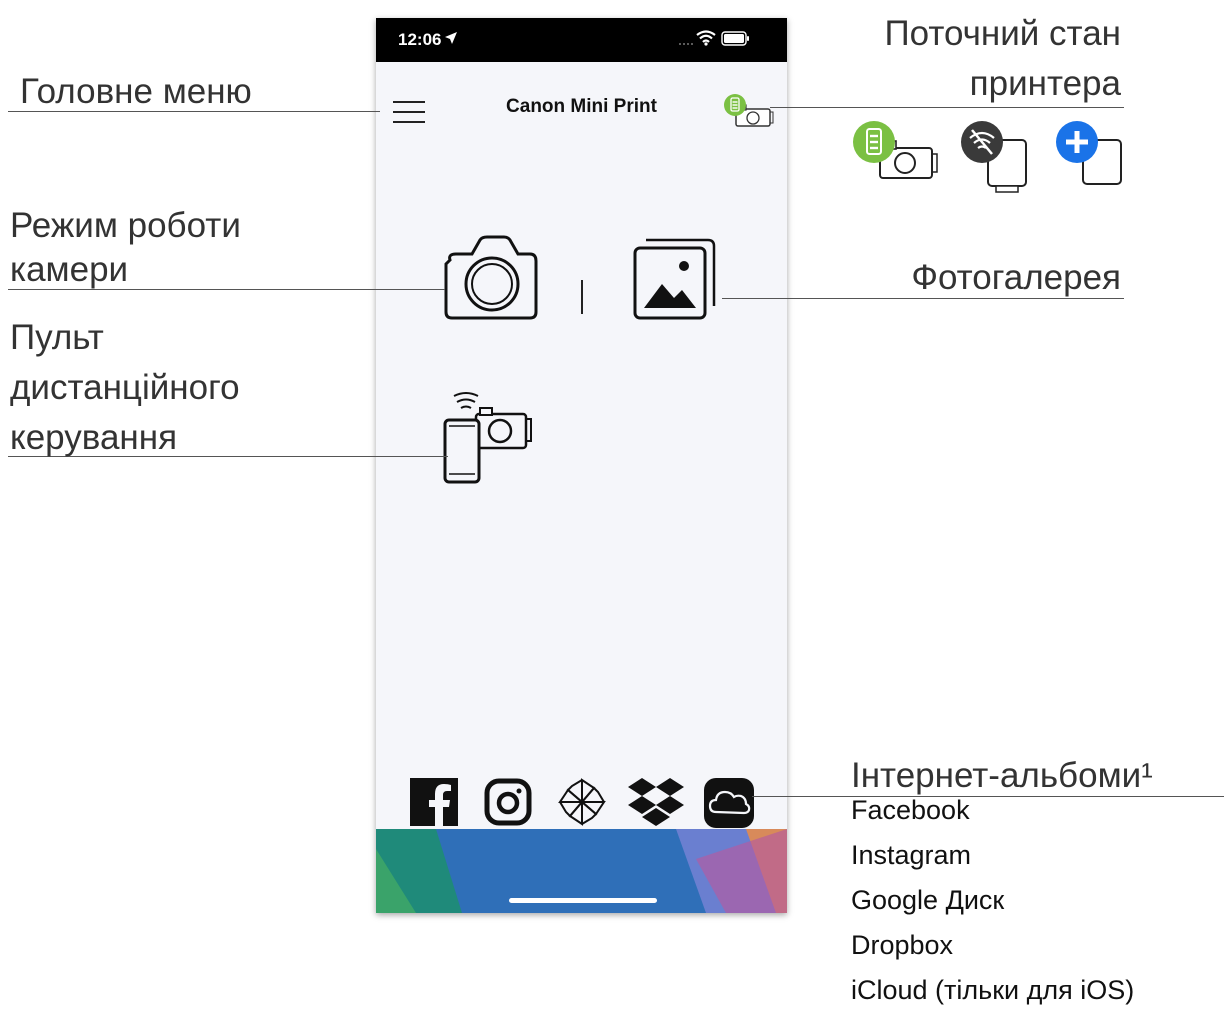 This screenshot has width=1224, height=1033. Describe the element at coordinates (492, 440) in the screenshot. I see `phone-remote-icon` at that location.